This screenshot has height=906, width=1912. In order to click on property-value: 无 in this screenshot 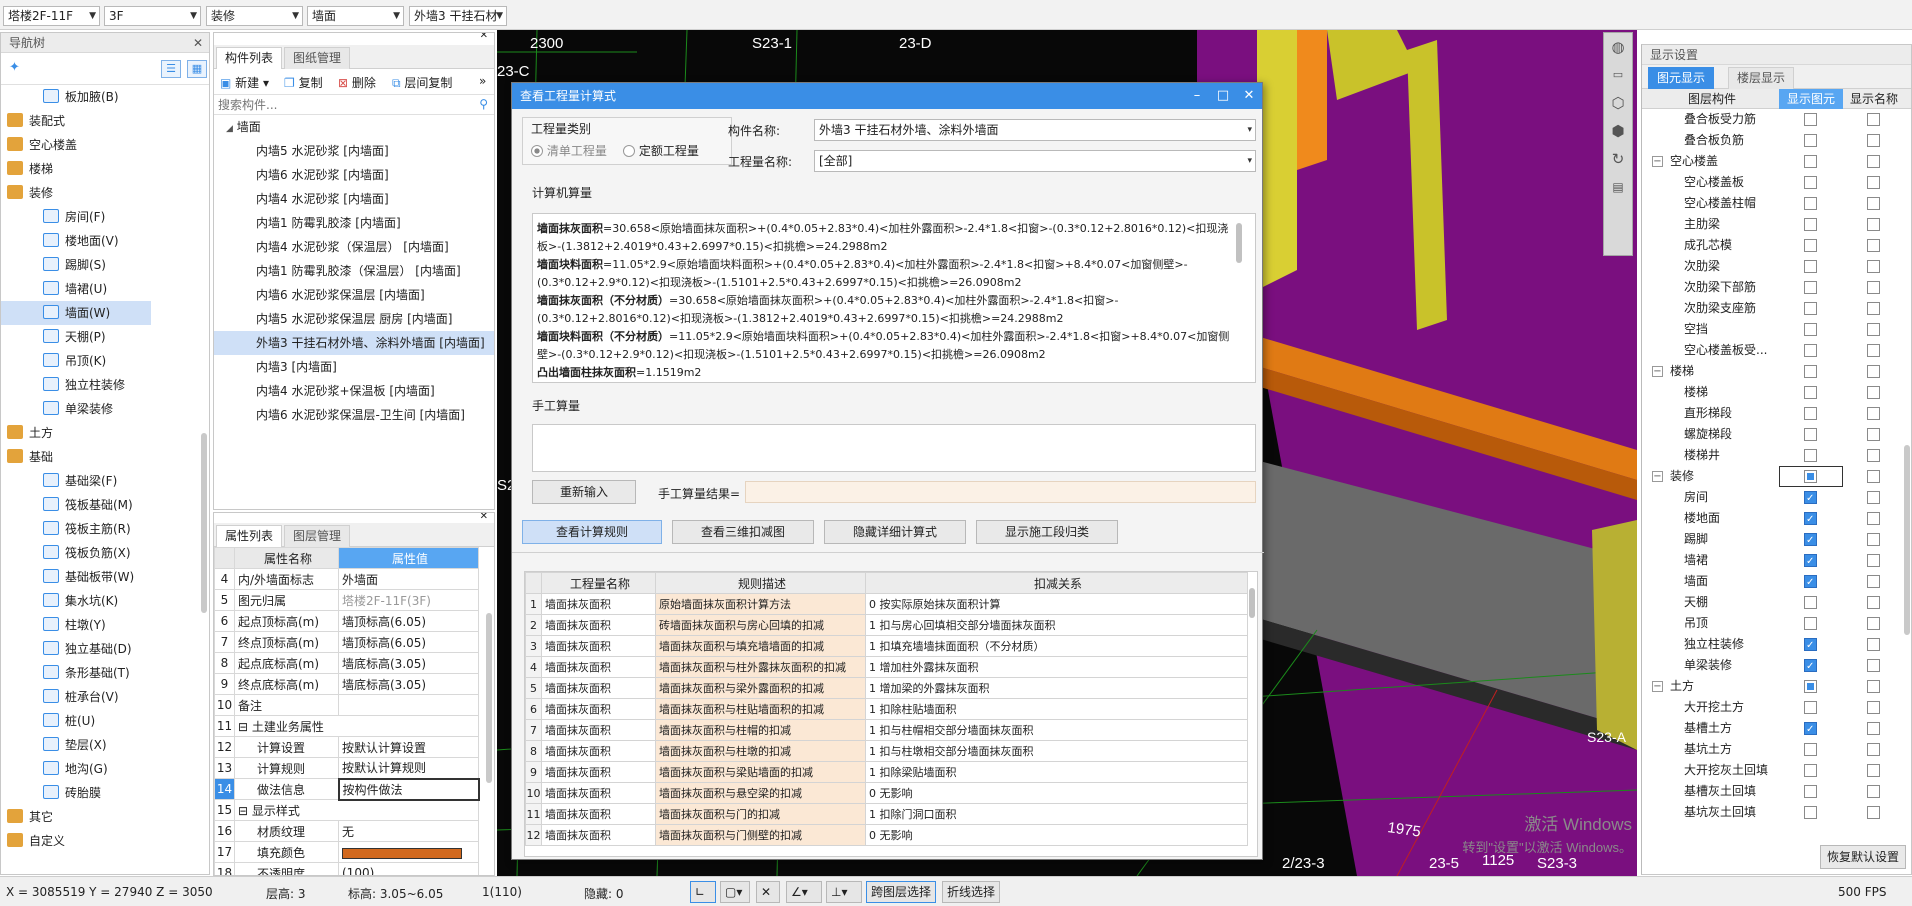, I will do `click(408, 831)`.